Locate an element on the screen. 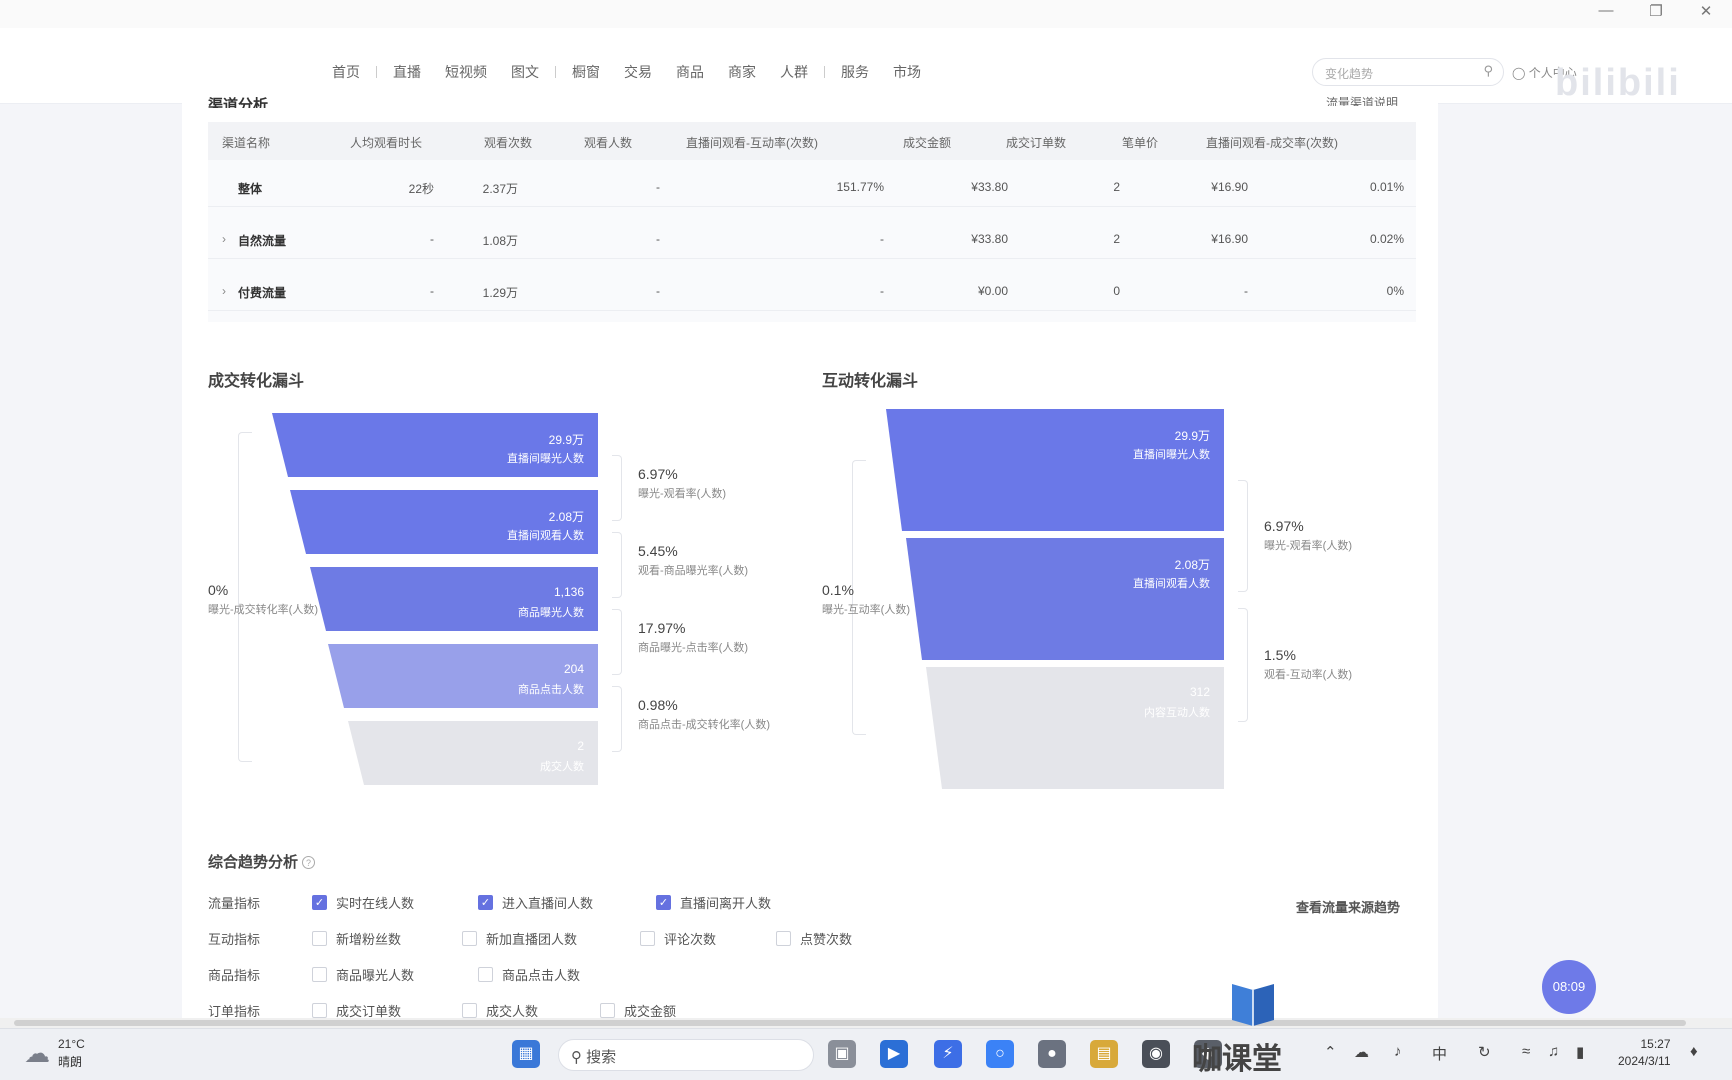  rate-percent: 5.45% is located at coordinates (658, 551).